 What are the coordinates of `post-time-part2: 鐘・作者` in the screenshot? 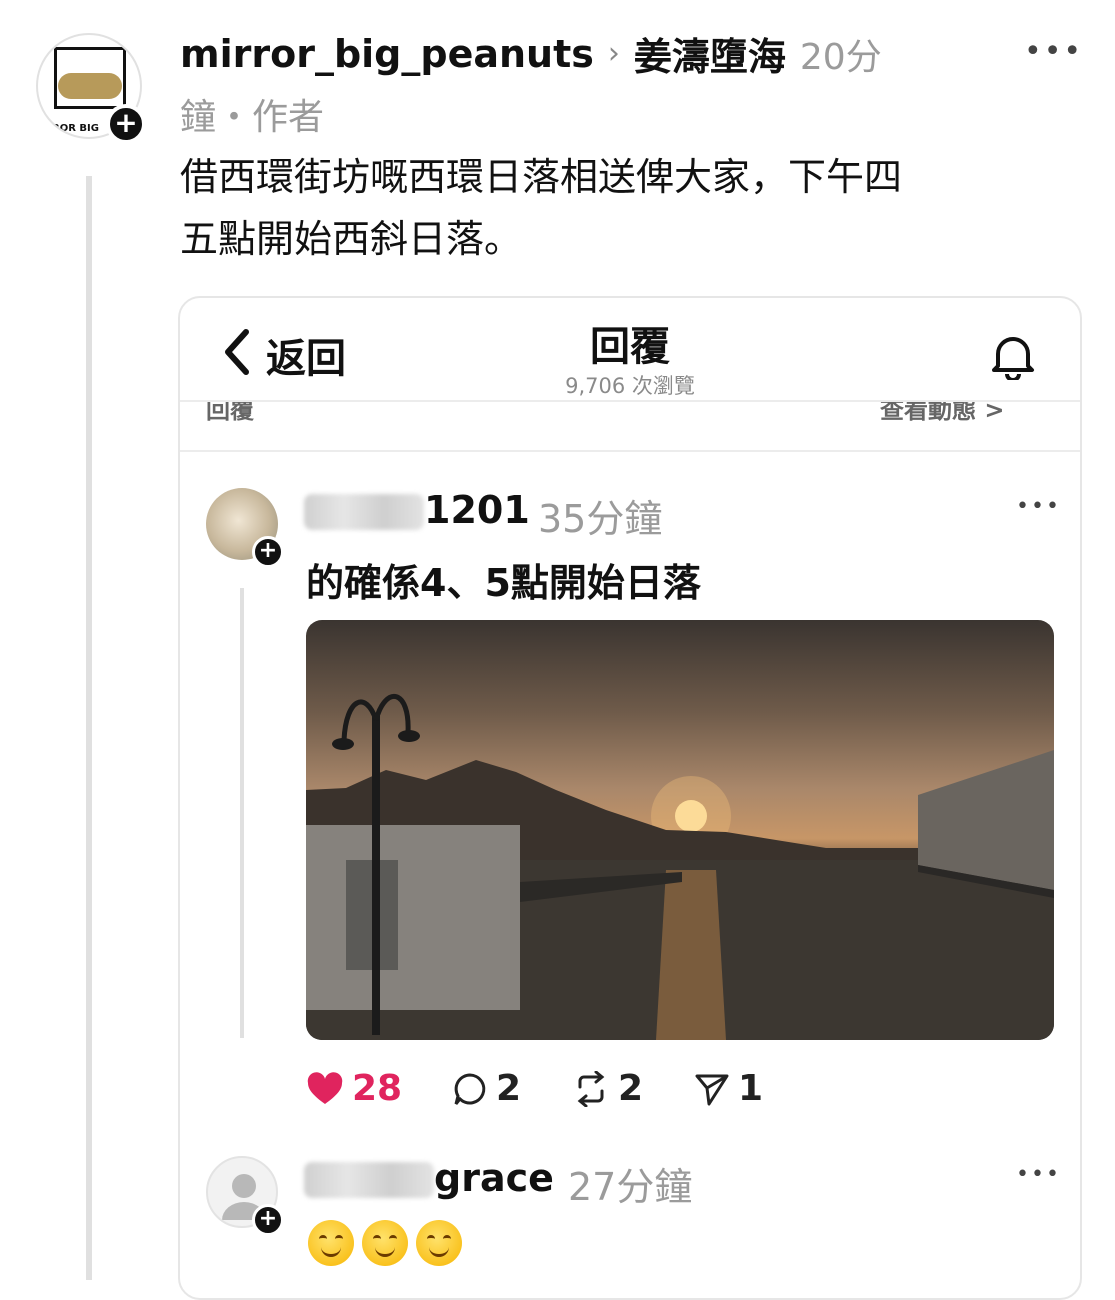 It's located at (252, 117).